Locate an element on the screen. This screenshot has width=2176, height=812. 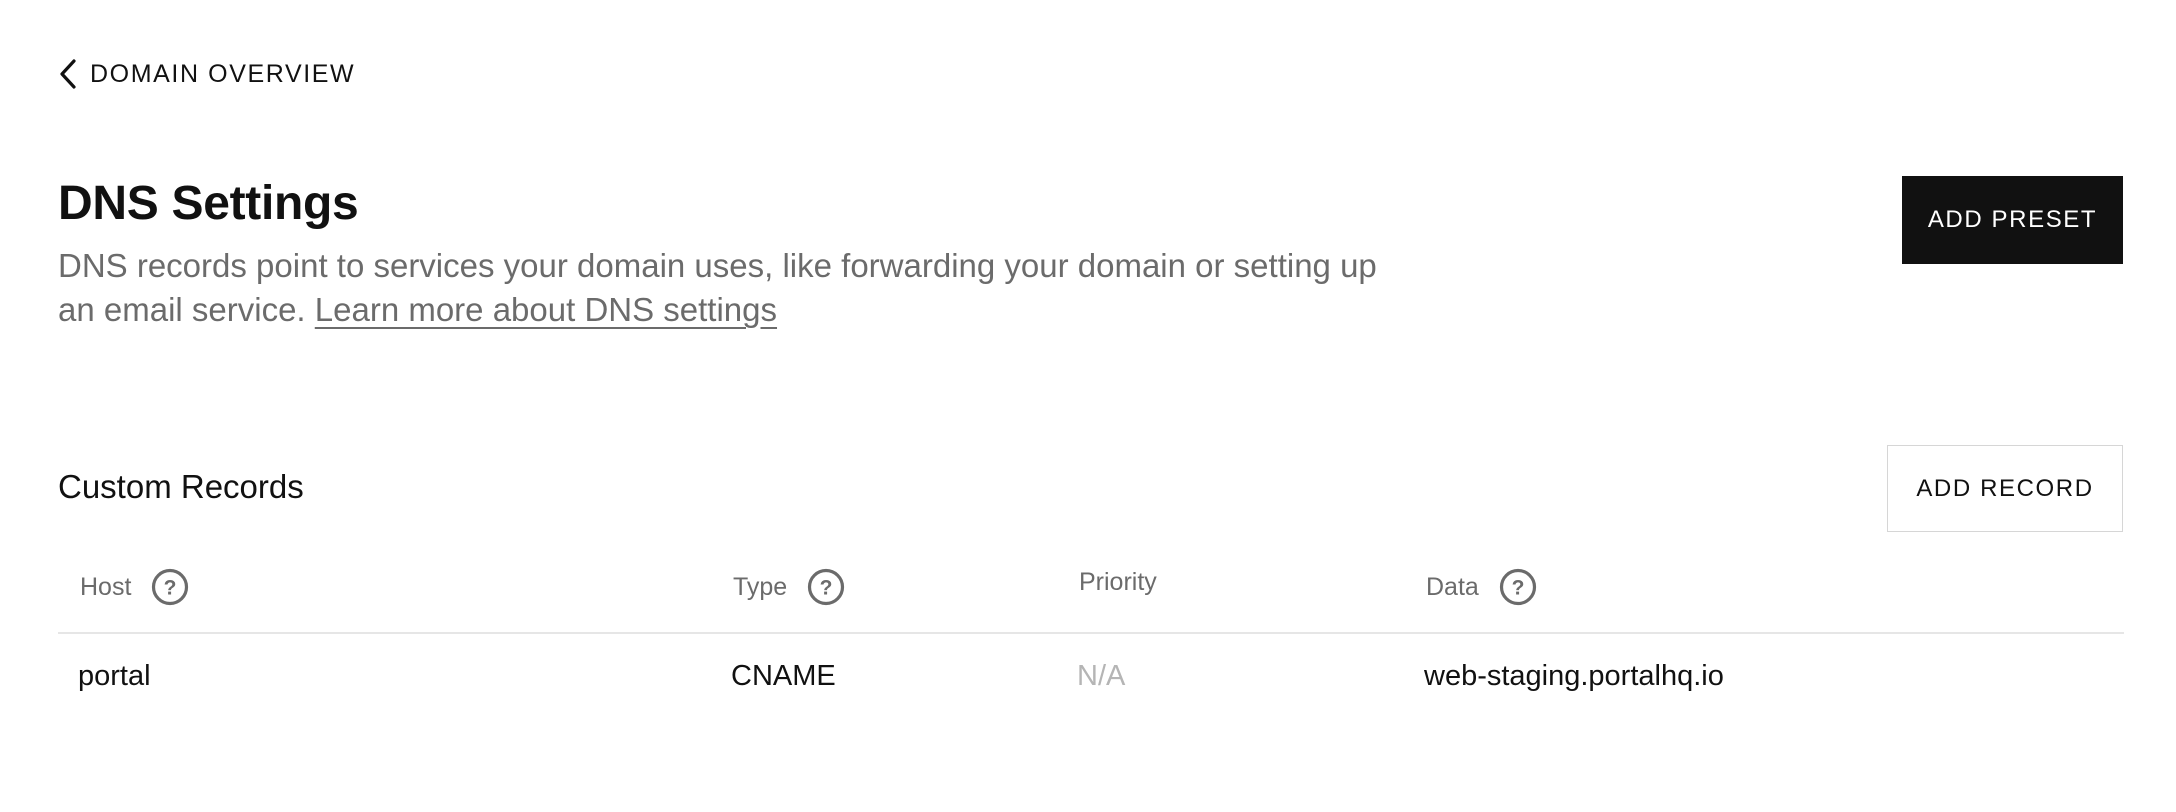
chevron-left-icon is located at coordinates (68, 74).